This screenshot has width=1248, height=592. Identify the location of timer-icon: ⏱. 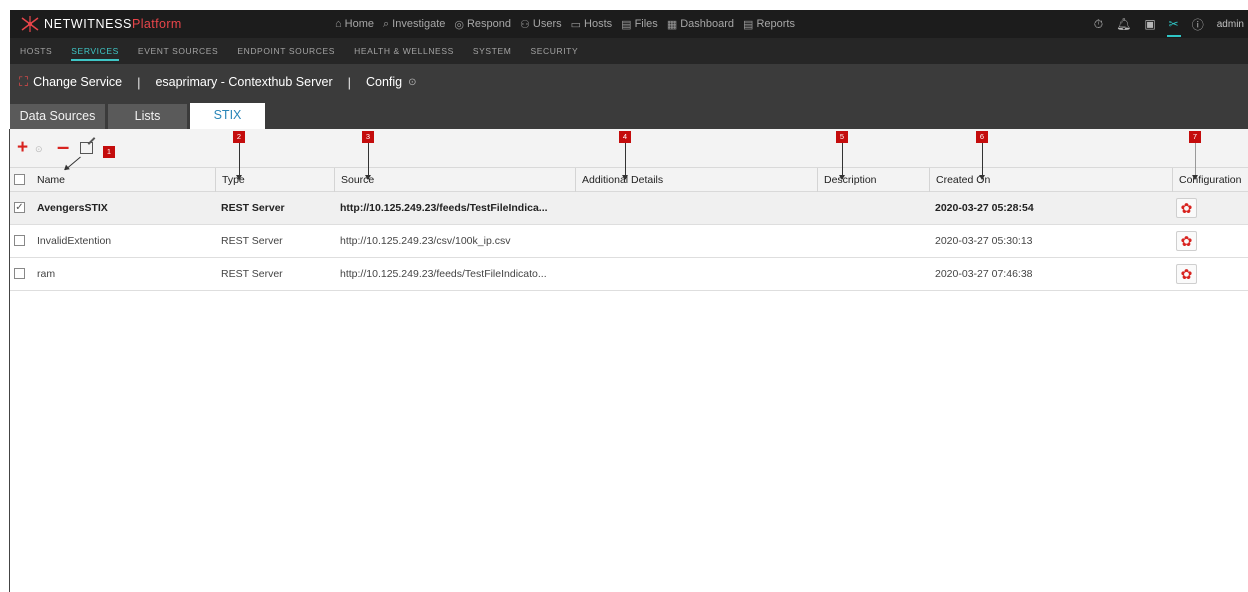
(1098, 24).